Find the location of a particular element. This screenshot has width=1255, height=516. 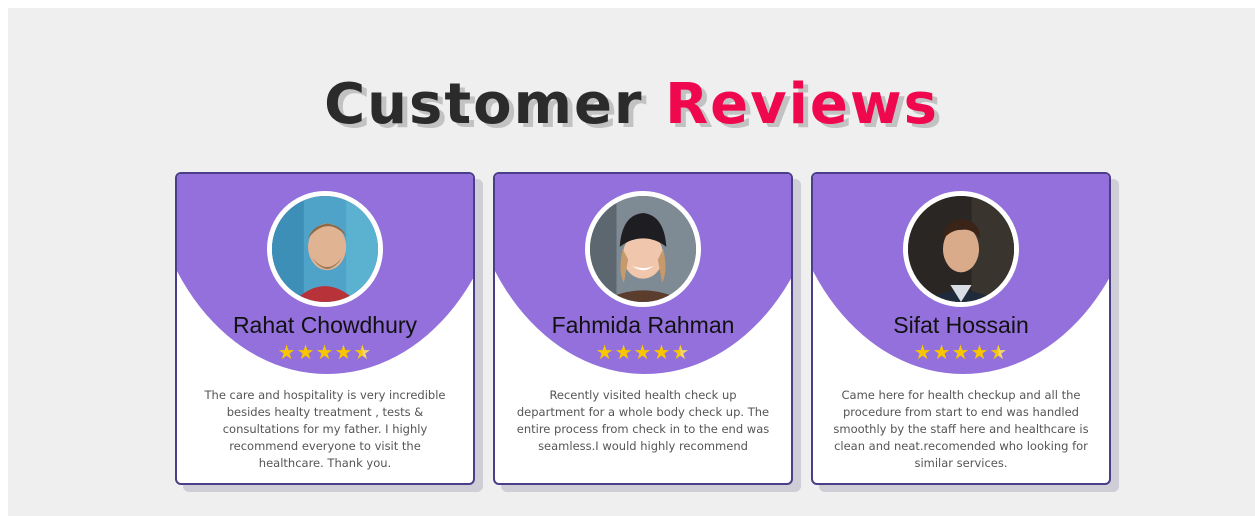

avatar-sifat is located at coordinates (961, 249).